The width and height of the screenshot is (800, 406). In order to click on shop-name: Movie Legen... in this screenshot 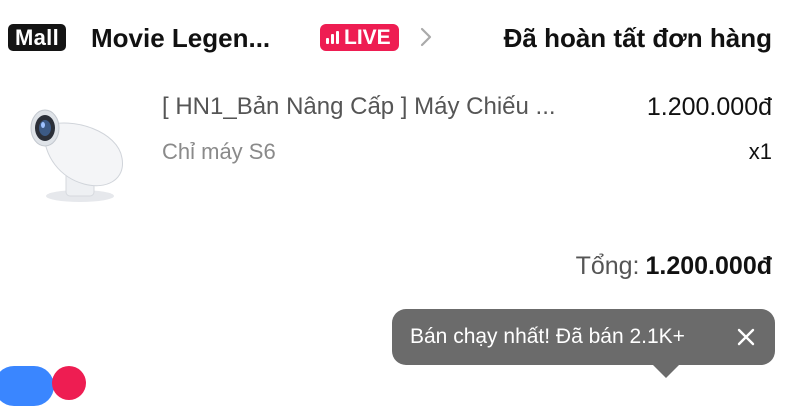, I will do `click(180, 38)`.